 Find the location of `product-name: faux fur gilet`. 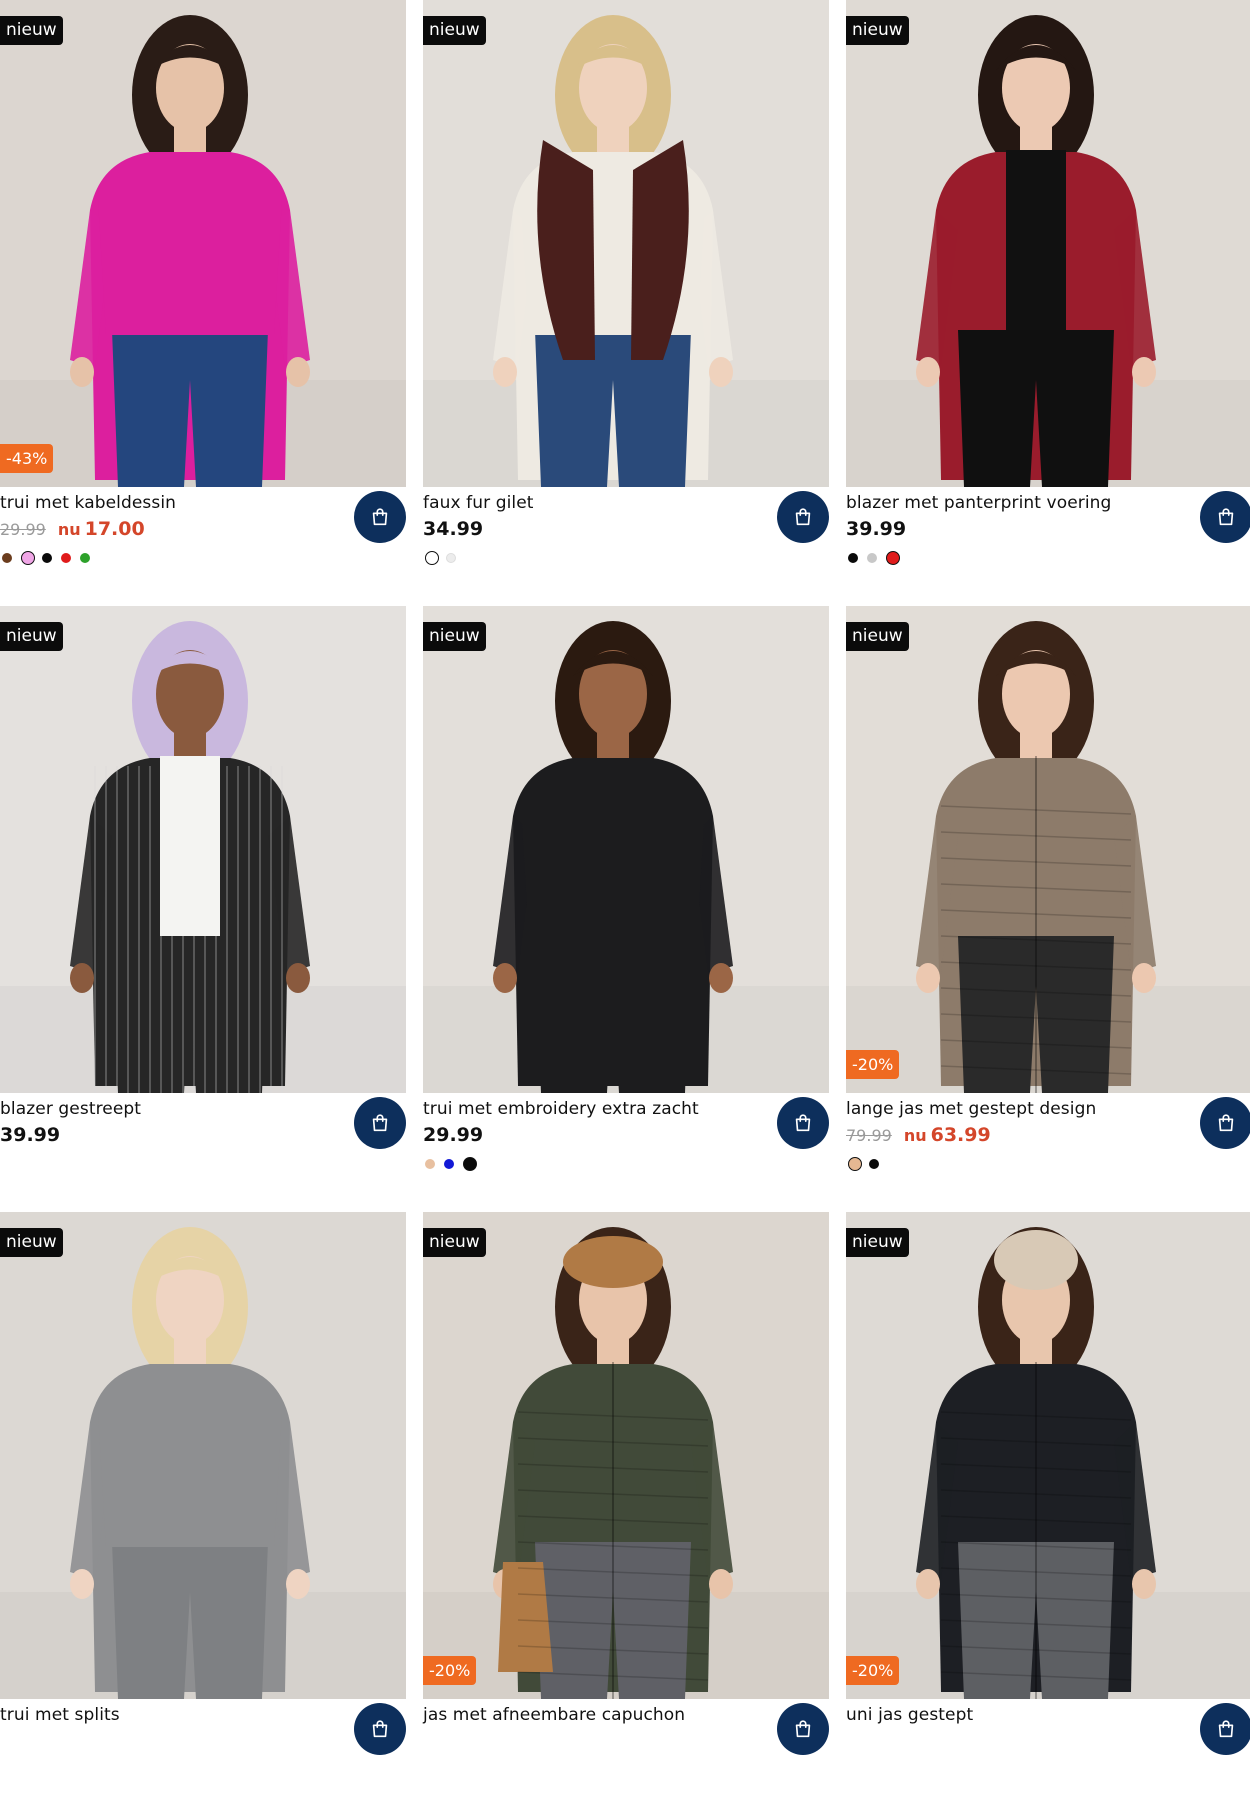

product-name: faux fur gilet is located at coordinates (478, 503).